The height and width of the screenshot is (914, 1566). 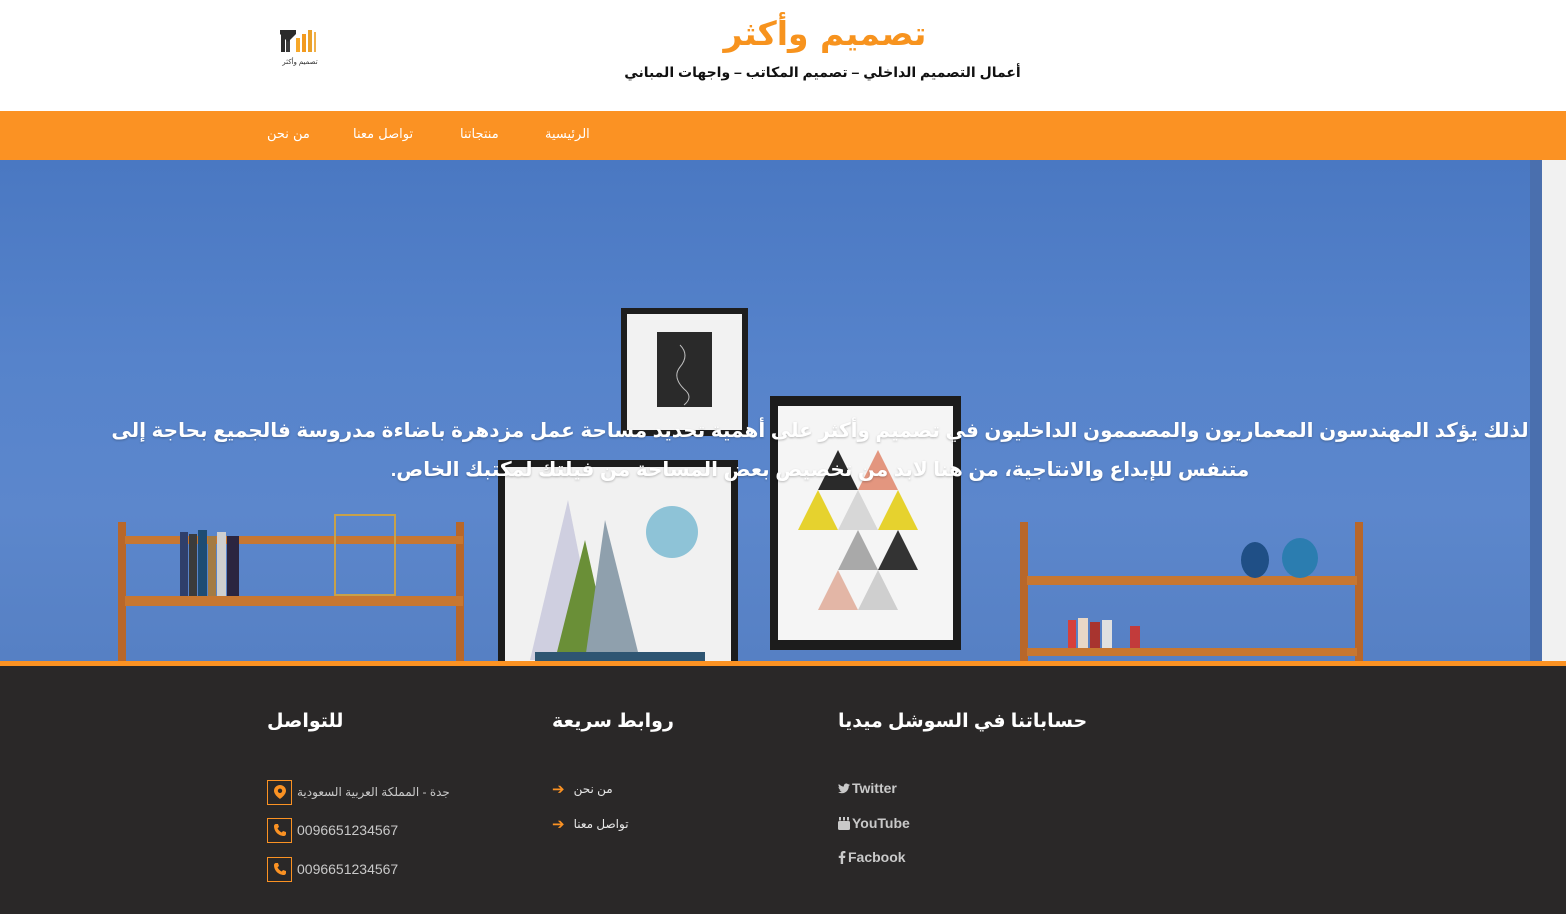 I want to click on contact-address-text: جدة - المملكة العربية السعودية, so click(x=373, y=792).